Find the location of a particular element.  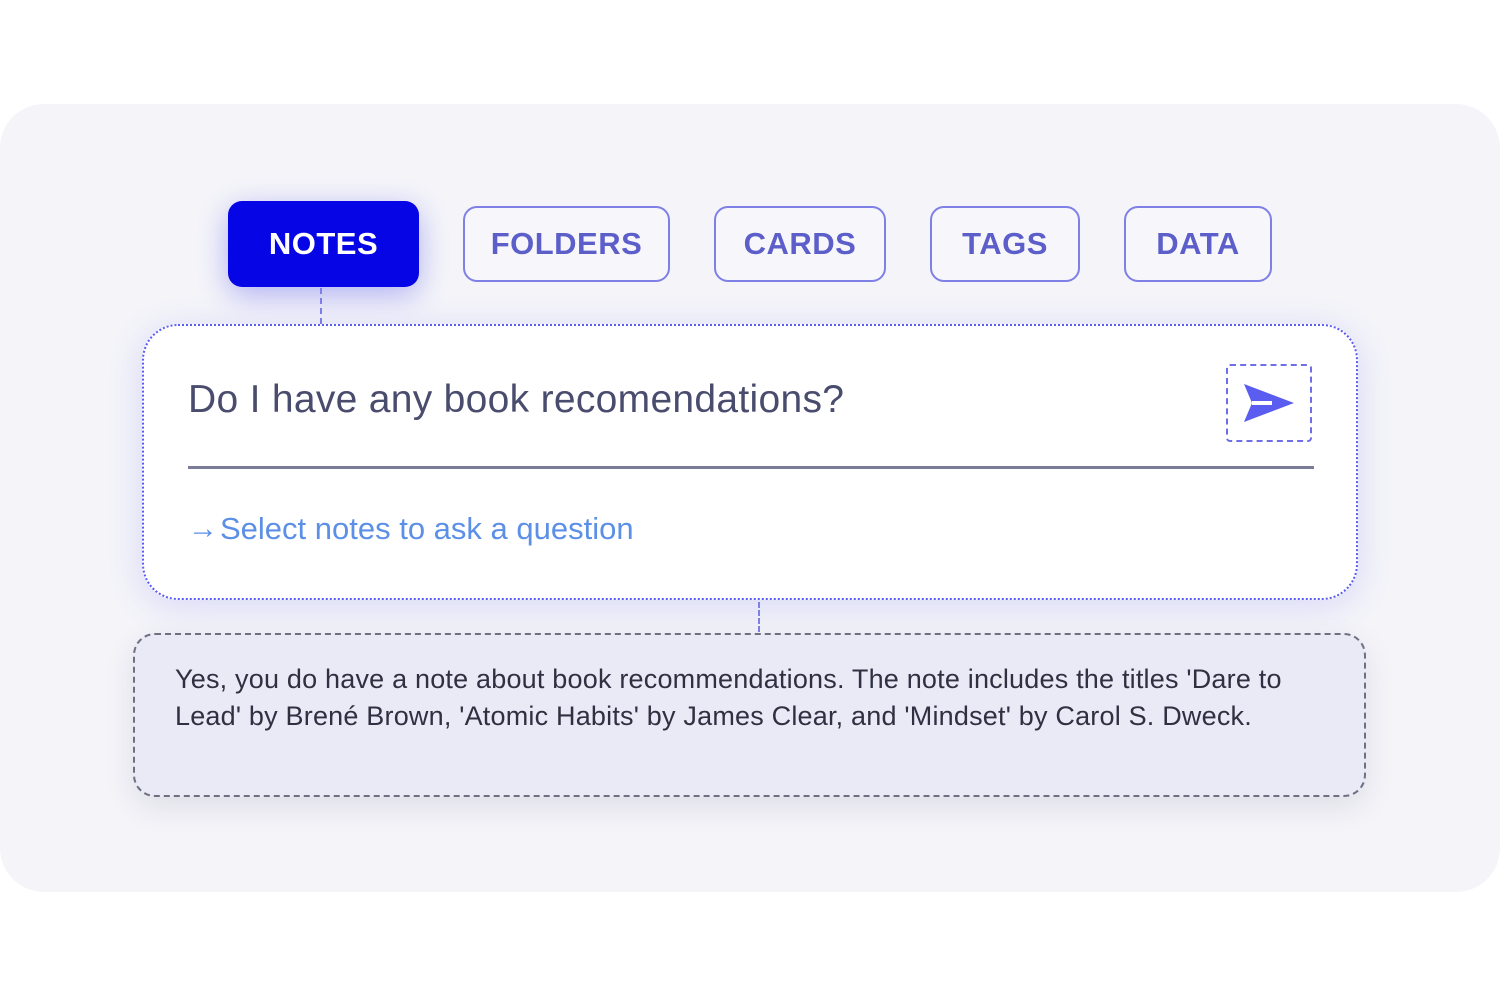

tab-connector-line is located at coordinates (321, 306).